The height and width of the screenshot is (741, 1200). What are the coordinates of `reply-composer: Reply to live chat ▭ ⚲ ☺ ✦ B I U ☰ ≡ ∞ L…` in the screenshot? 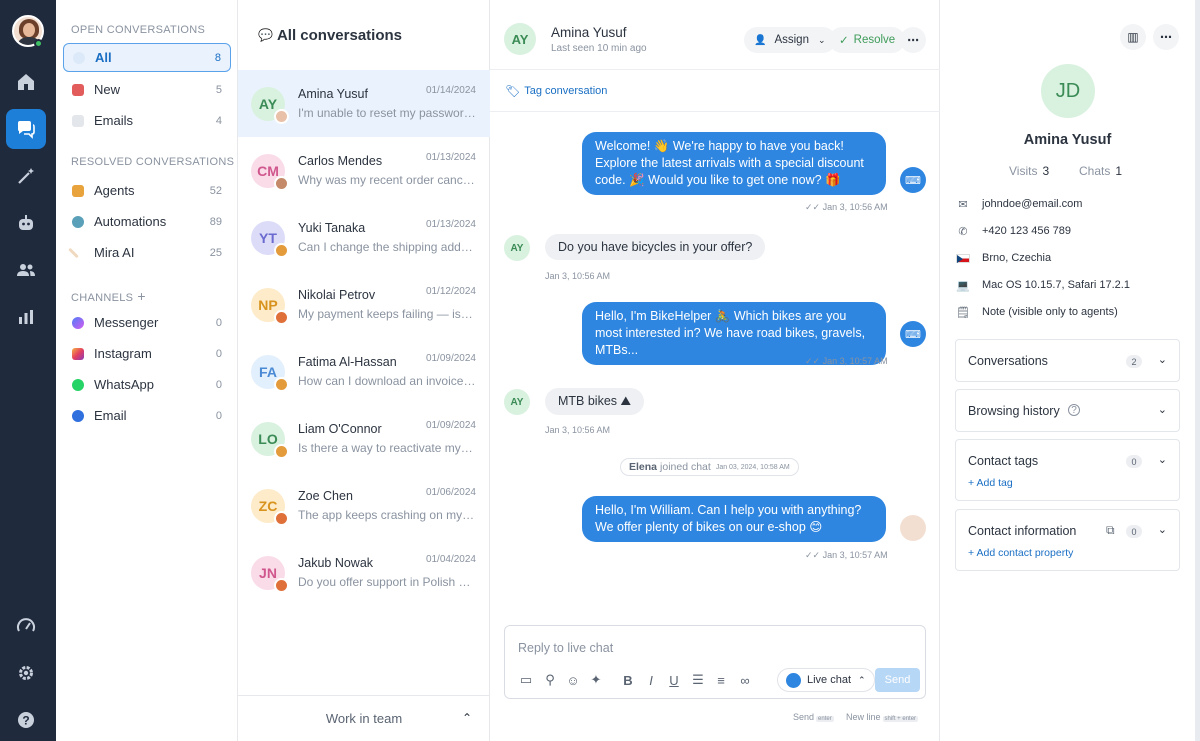 It's located at (715, 662).